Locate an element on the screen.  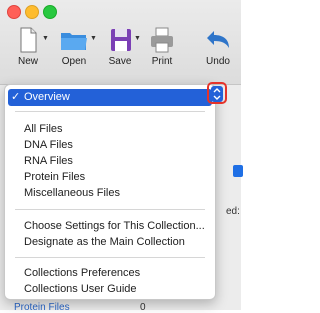
background-count: 0 is located at coordinates (143, 307).